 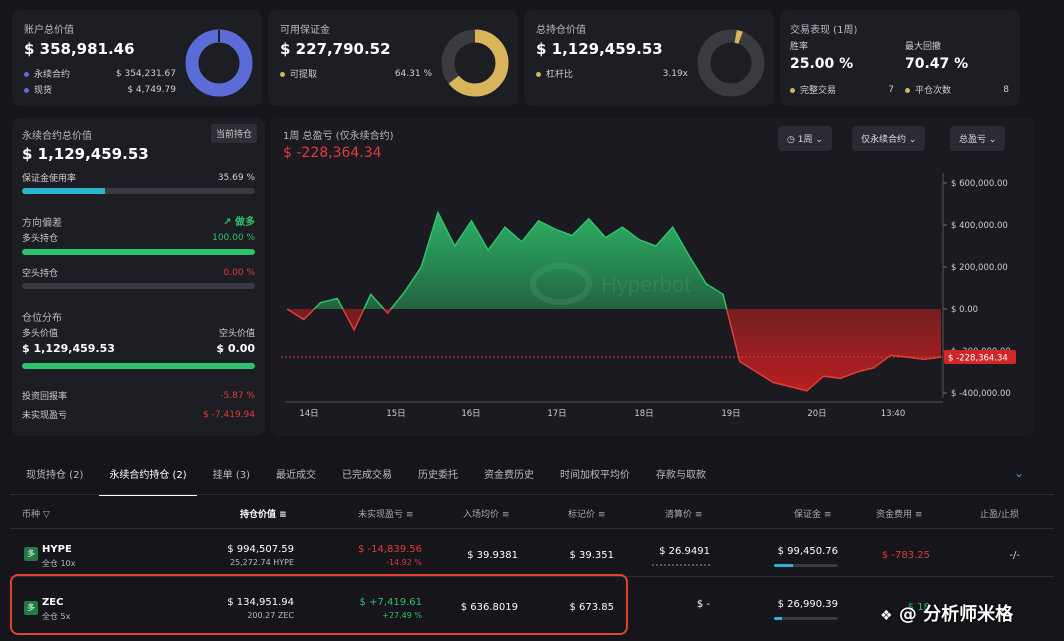 What do you see at coordinates (964, 310) in the screenshot?
I see `y-tick-label: $ 0.00` at bounding box center [964, 310].